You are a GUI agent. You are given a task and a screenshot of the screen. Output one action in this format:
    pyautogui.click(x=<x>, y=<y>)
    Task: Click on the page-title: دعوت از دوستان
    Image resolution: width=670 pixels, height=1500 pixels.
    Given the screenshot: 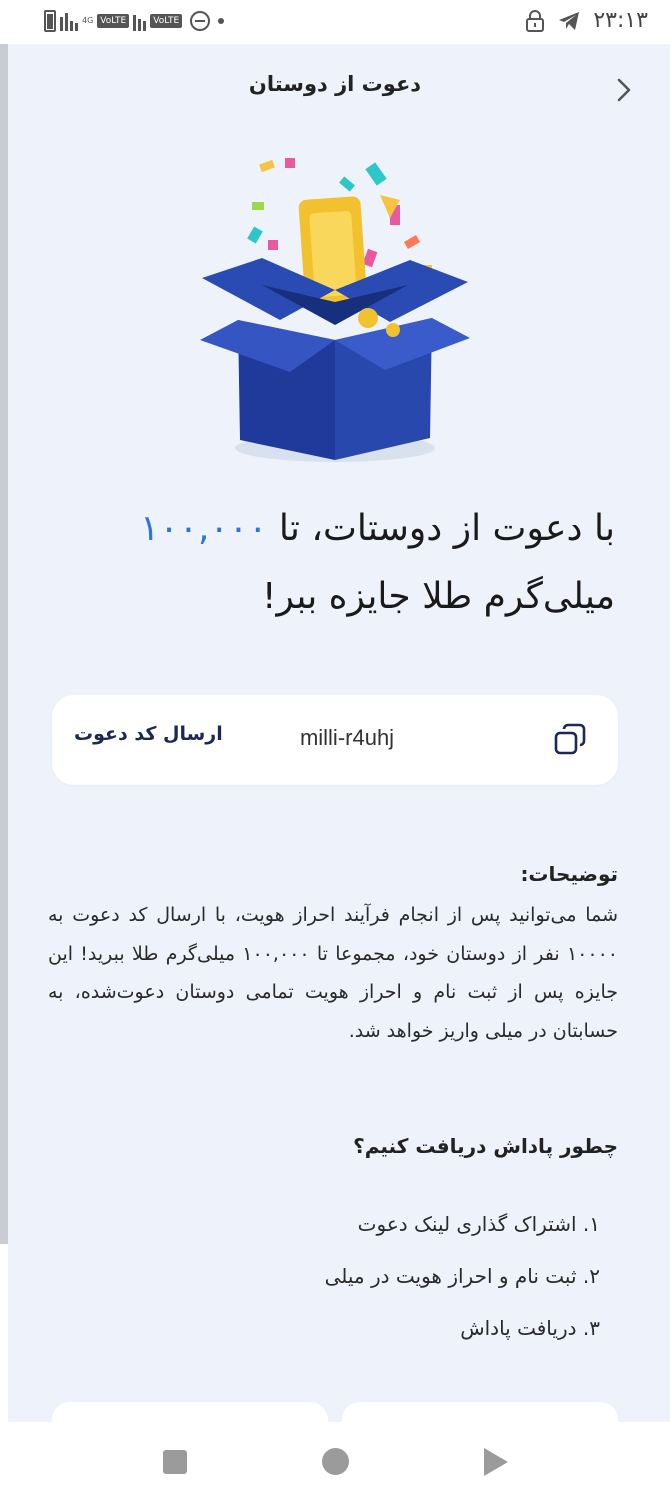 What is the action you would take?
    pyautogui.click(x=335, y=84)
    